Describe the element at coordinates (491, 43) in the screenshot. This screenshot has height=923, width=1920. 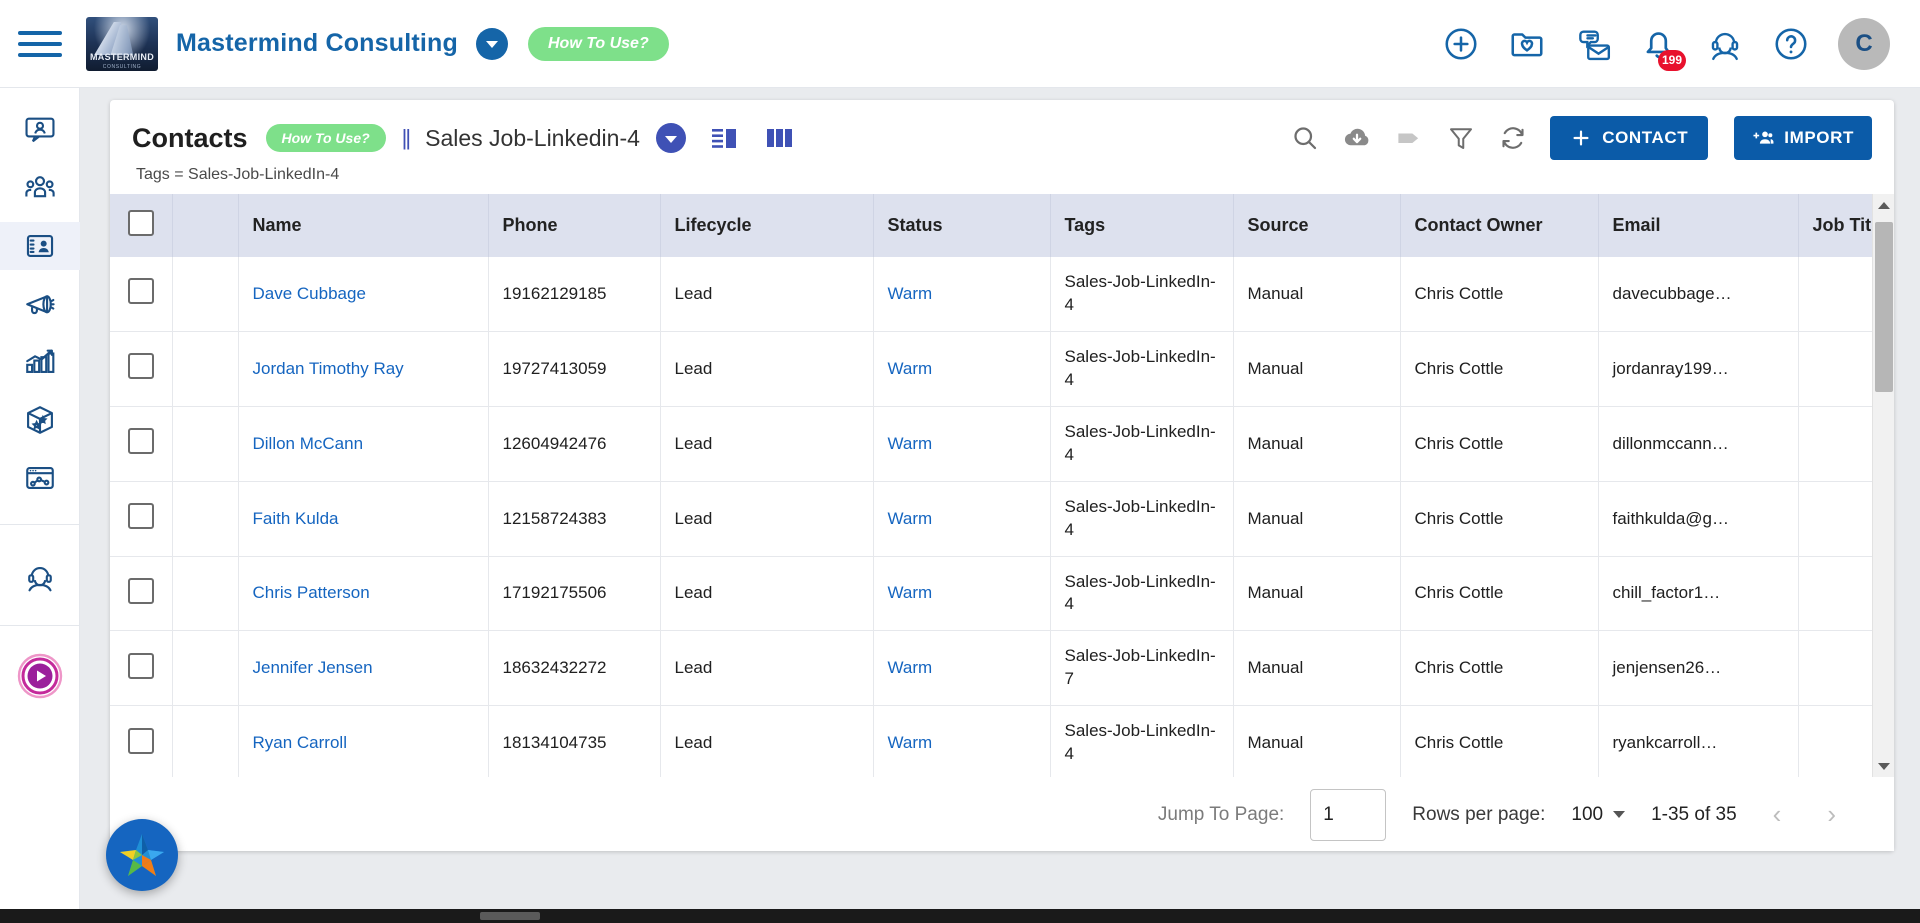
I see `brand-dropdown-chevron-down-icon` at that location.